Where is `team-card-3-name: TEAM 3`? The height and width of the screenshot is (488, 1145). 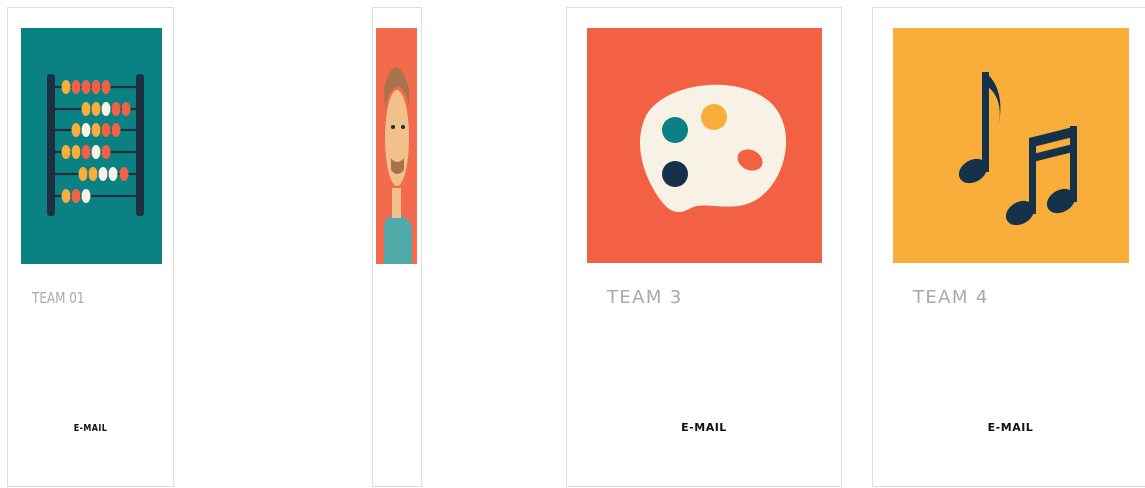 team-card-3-name: TEAM 3 is located at coordinates (645, 297).